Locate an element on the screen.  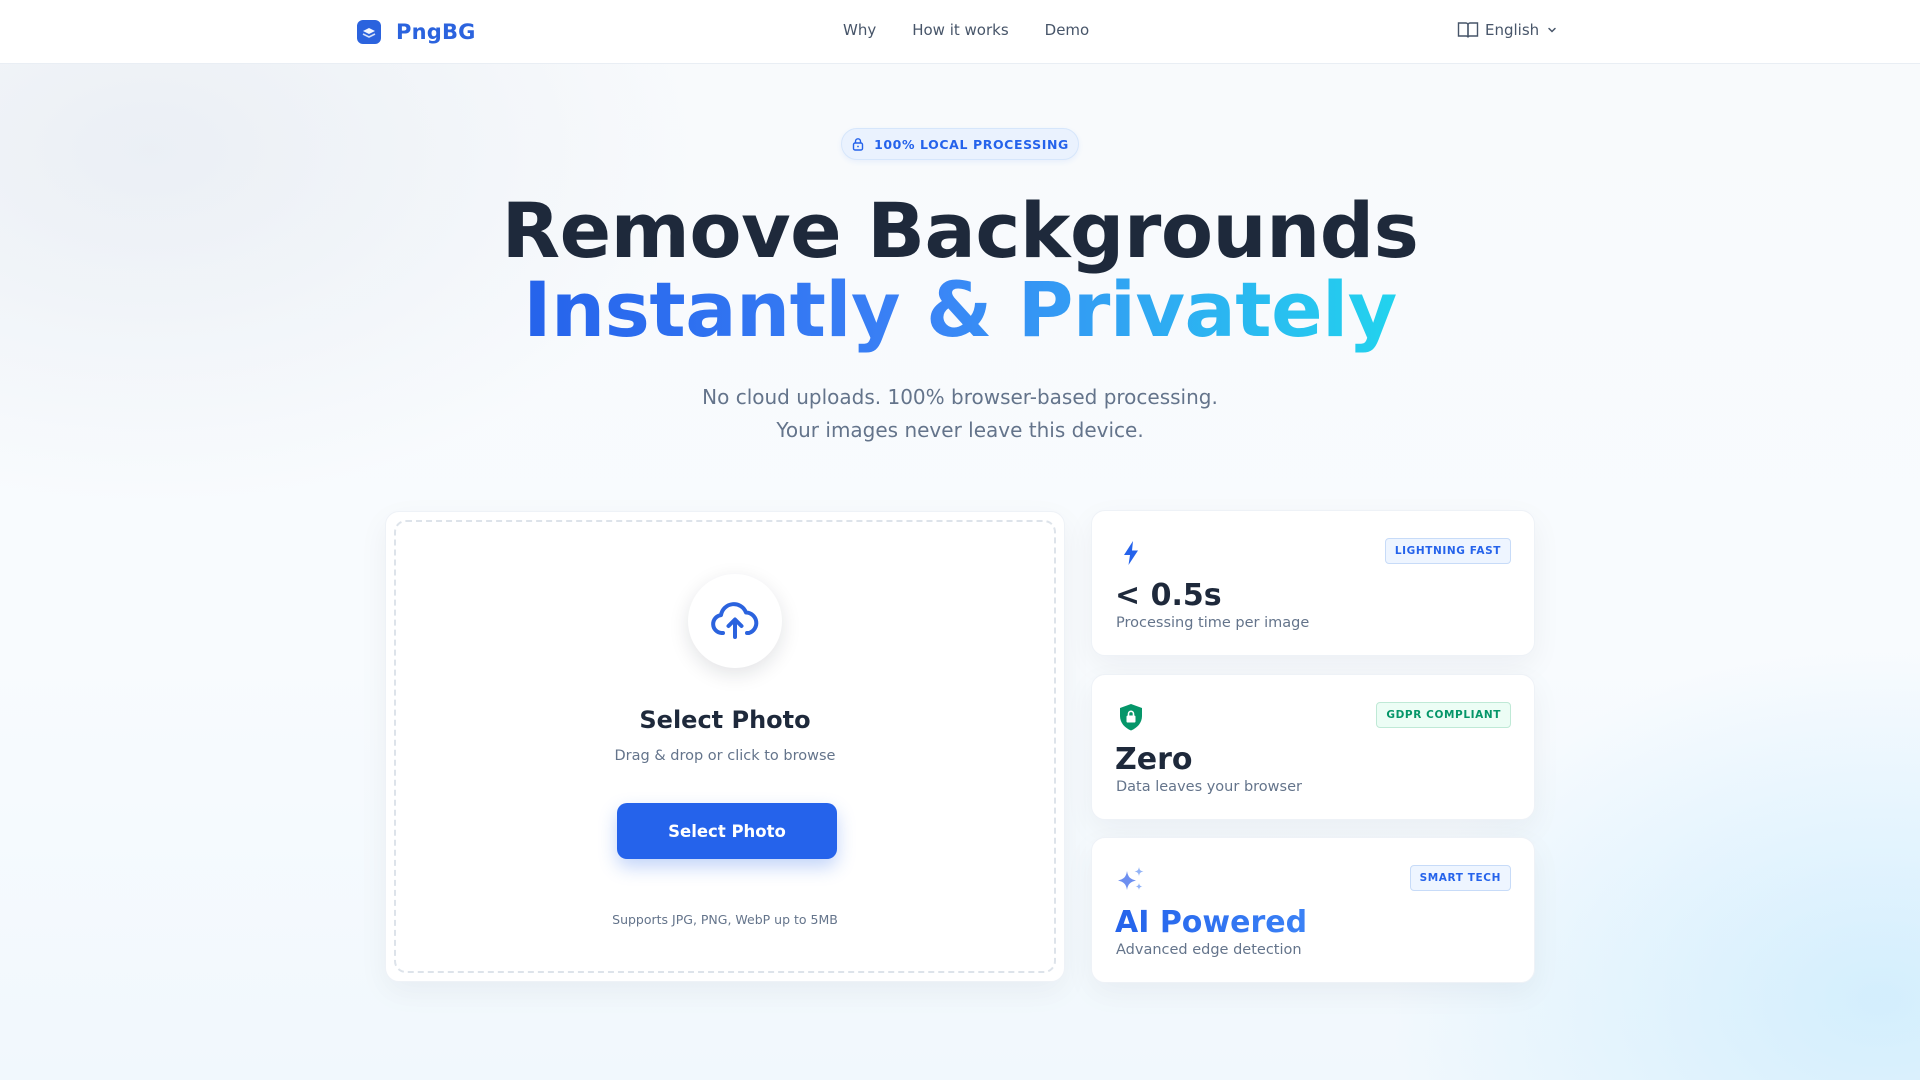
hero-title-line1: Remove Backgrounds is located at coordinates (960, 230).